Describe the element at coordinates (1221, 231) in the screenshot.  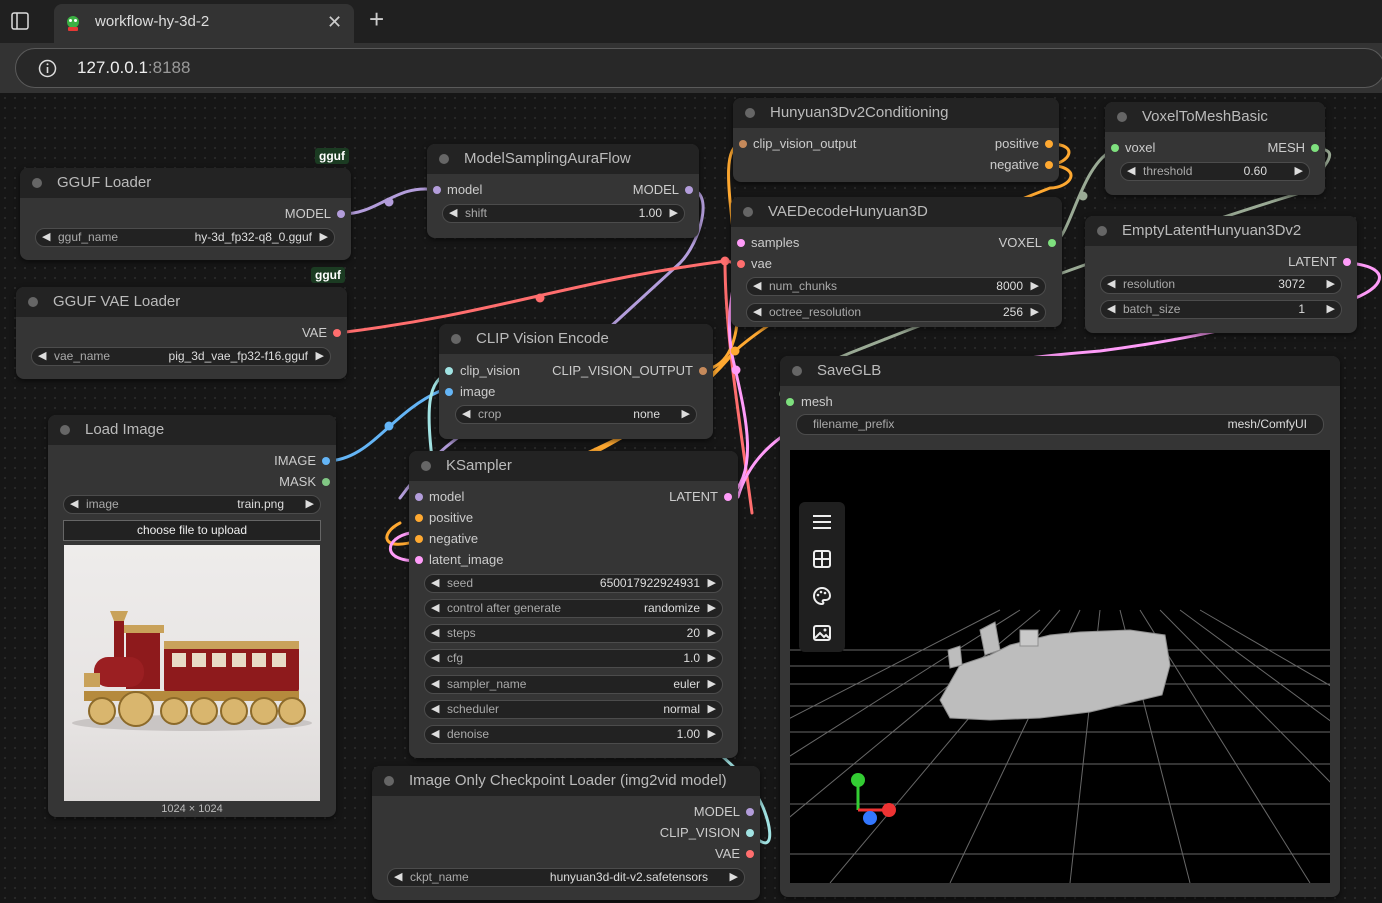
I see `node-title: EmptyLatentHunyuan3Dv2` at that location.